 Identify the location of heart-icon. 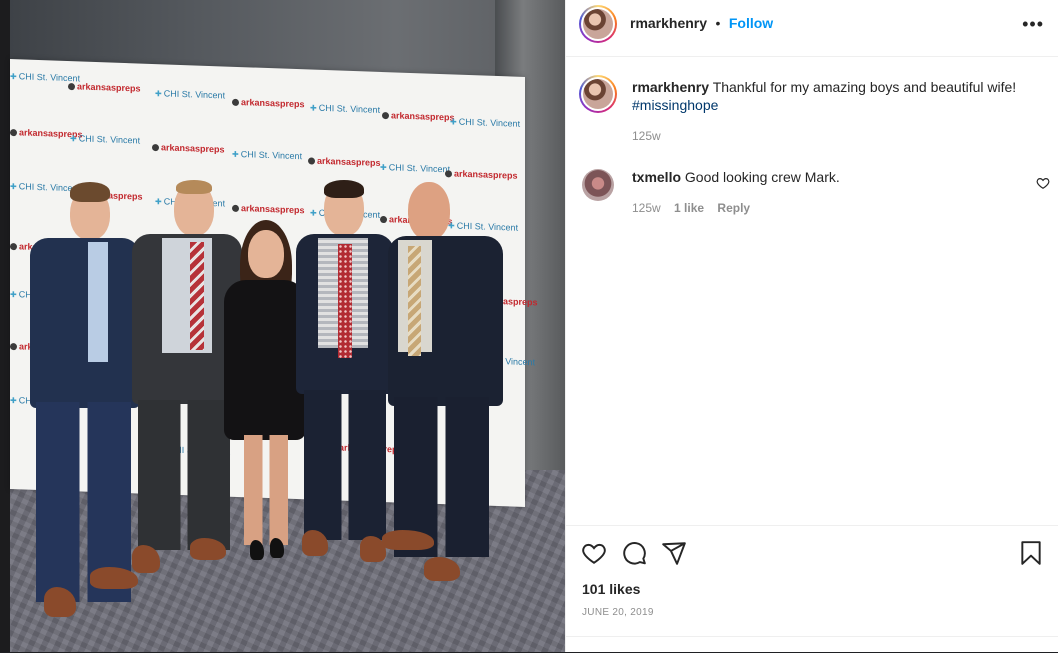
(594, 553).